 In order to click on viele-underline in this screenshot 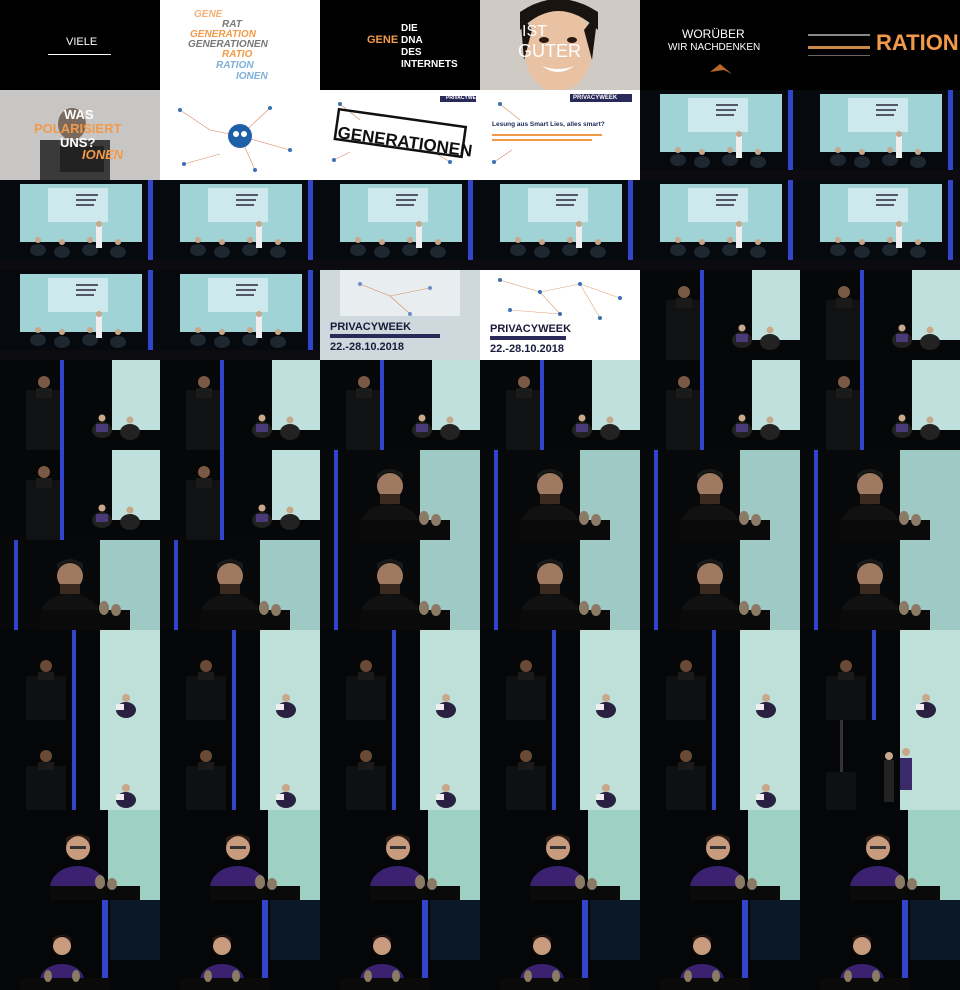, I will do `click(79, 54)`.